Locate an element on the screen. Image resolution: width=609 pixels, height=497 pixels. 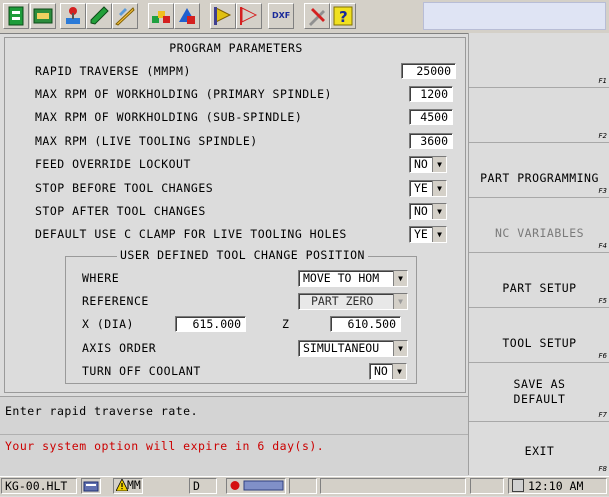
page-title: PROGRAM PARAMETERS is located at coordinates (236, 48).